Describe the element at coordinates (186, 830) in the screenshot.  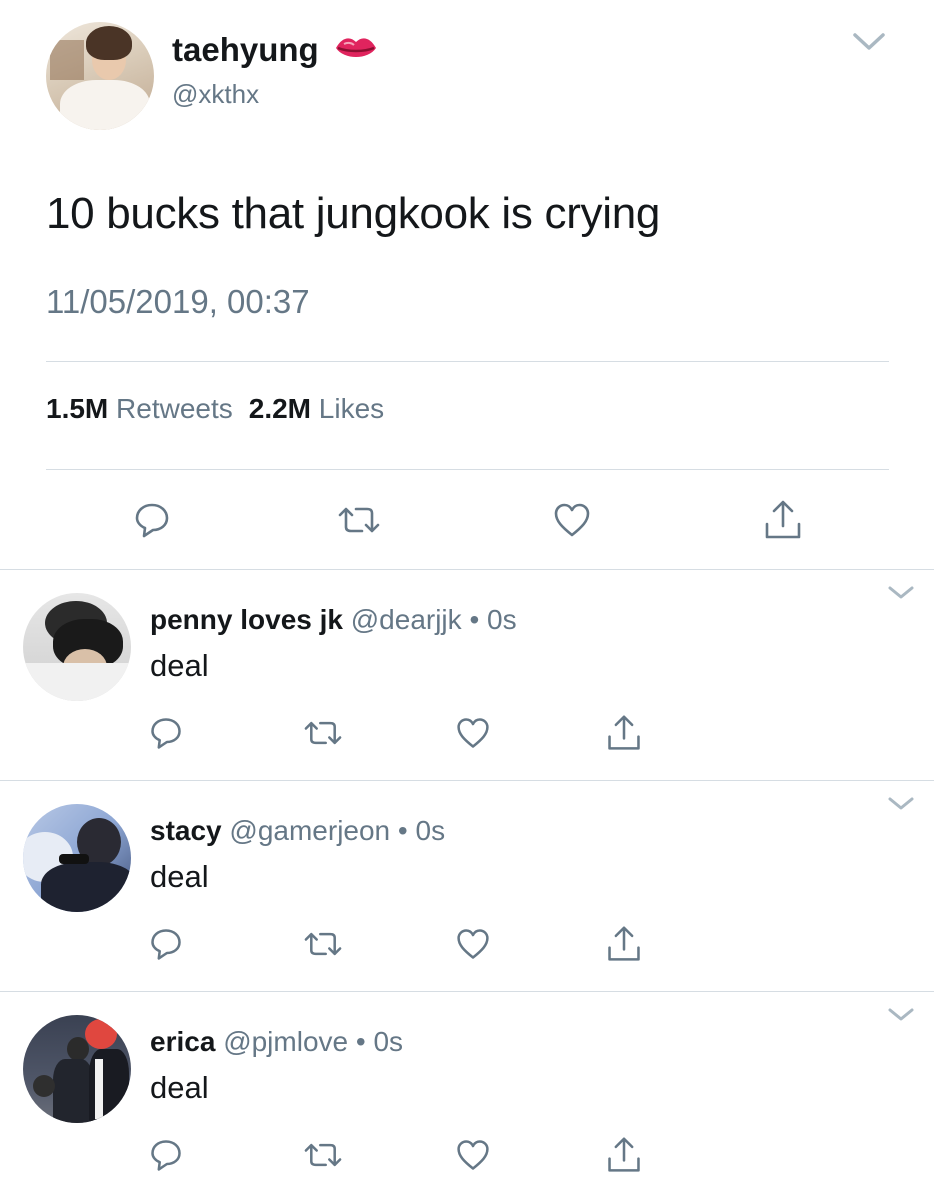
I see `reply-author-name: stacy` at that location.